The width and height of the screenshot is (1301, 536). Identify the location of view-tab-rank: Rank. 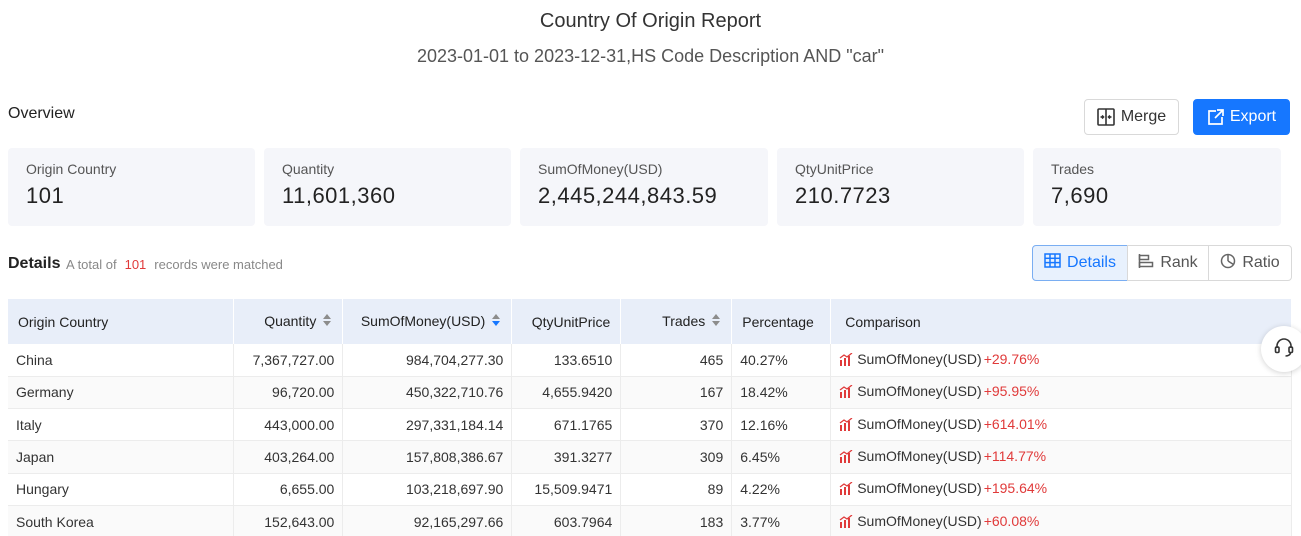
(1168, 263).